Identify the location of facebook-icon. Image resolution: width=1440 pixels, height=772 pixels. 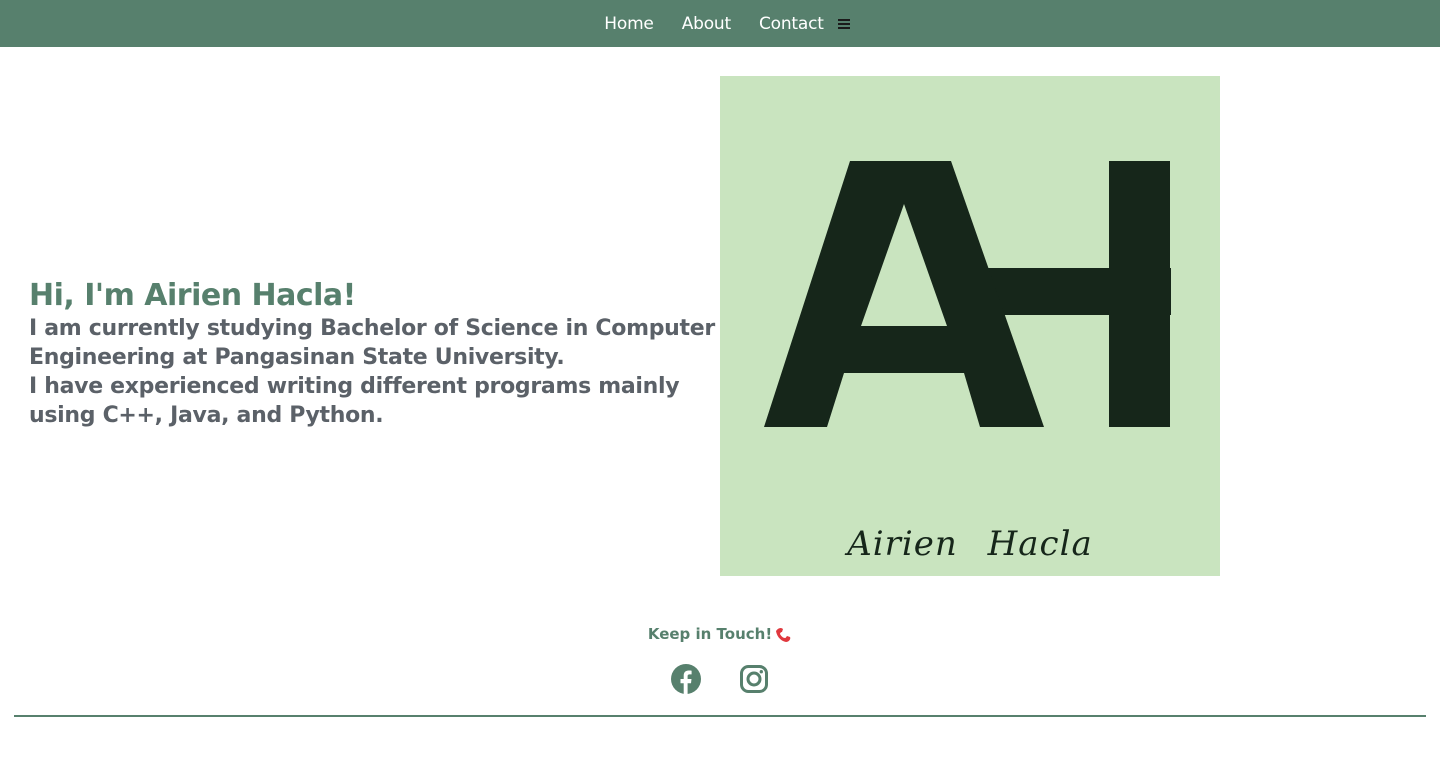
(686, 679).